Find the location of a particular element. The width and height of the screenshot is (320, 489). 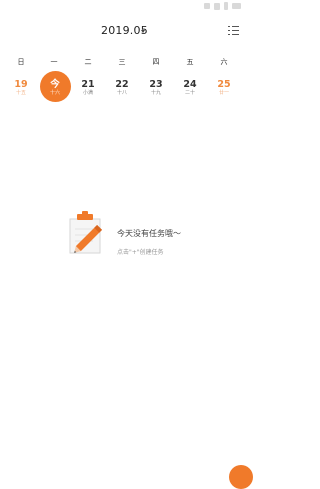

weekday-label: 五 is located at coordinates (190, 62).